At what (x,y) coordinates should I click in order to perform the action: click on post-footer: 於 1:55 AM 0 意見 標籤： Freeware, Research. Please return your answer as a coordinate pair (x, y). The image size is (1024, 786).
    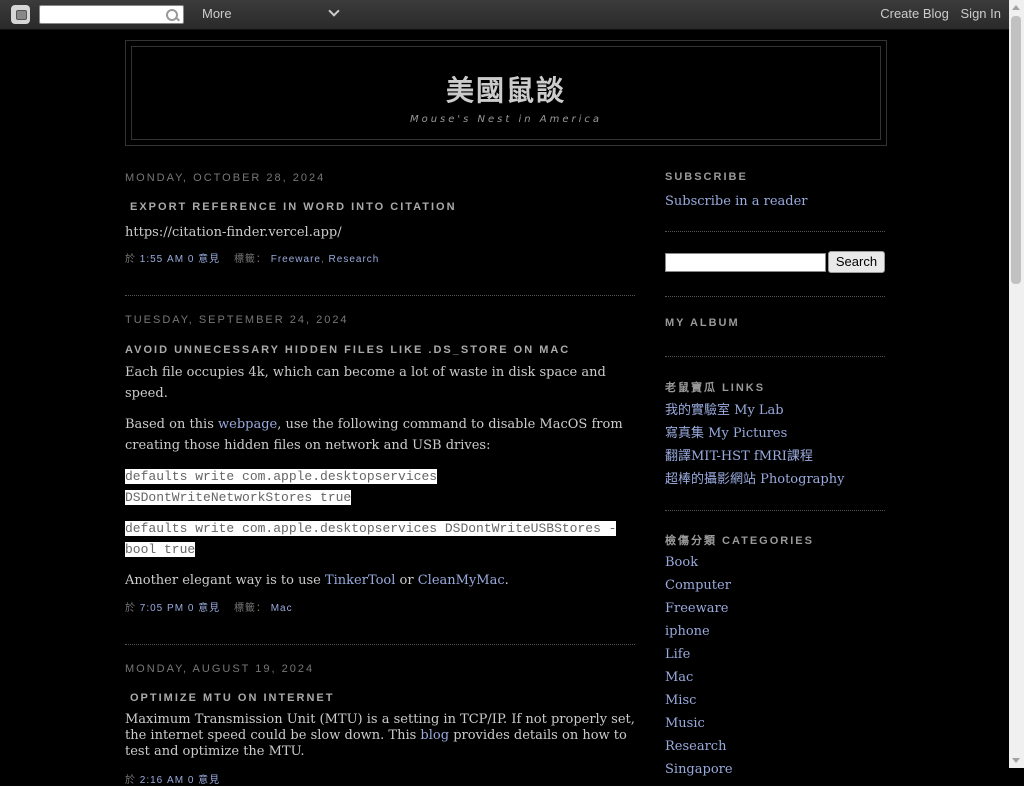
    Looking at the image, I should click on (252, 259).